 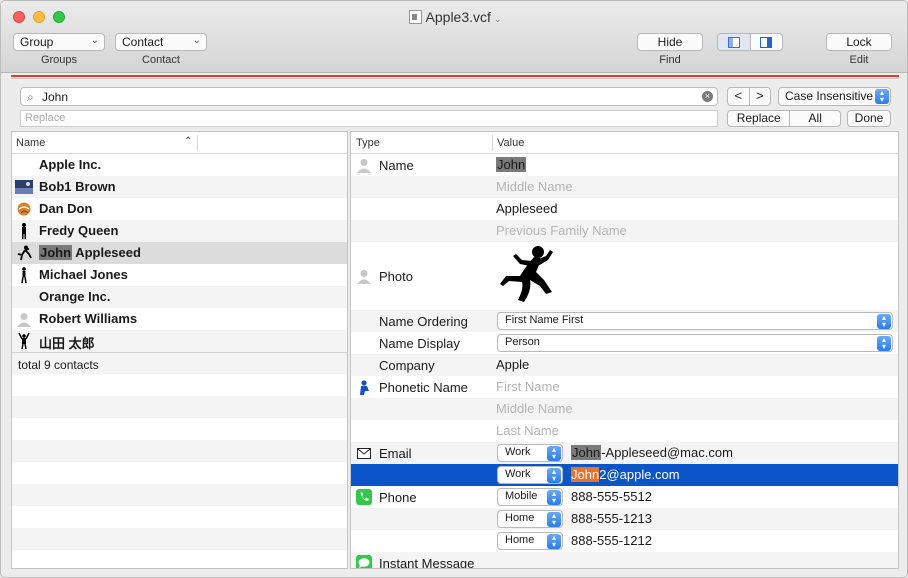 I want to click on phonetic-middle-row: Middle Name, so click(x=624, y=409).